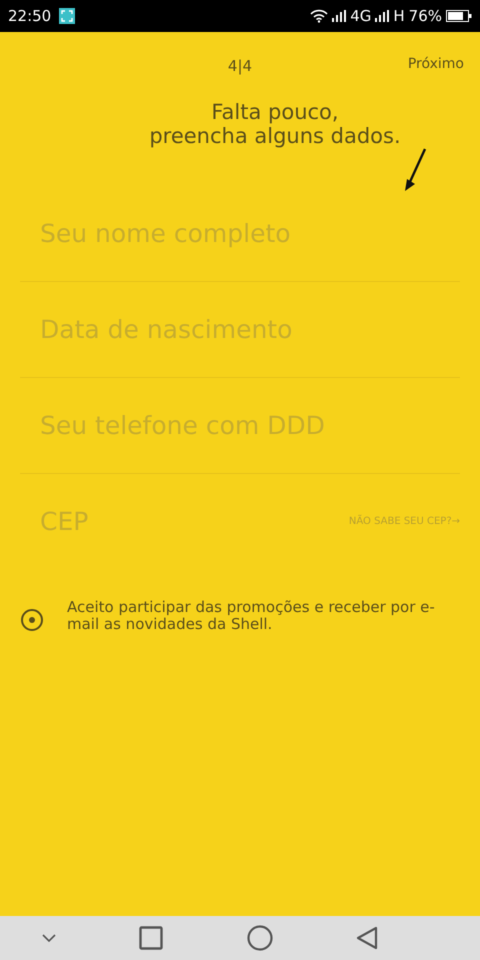 Image resolution: width=480 pixels, height=960 pixels. I want to click on consent-radio, so click(32, 620).